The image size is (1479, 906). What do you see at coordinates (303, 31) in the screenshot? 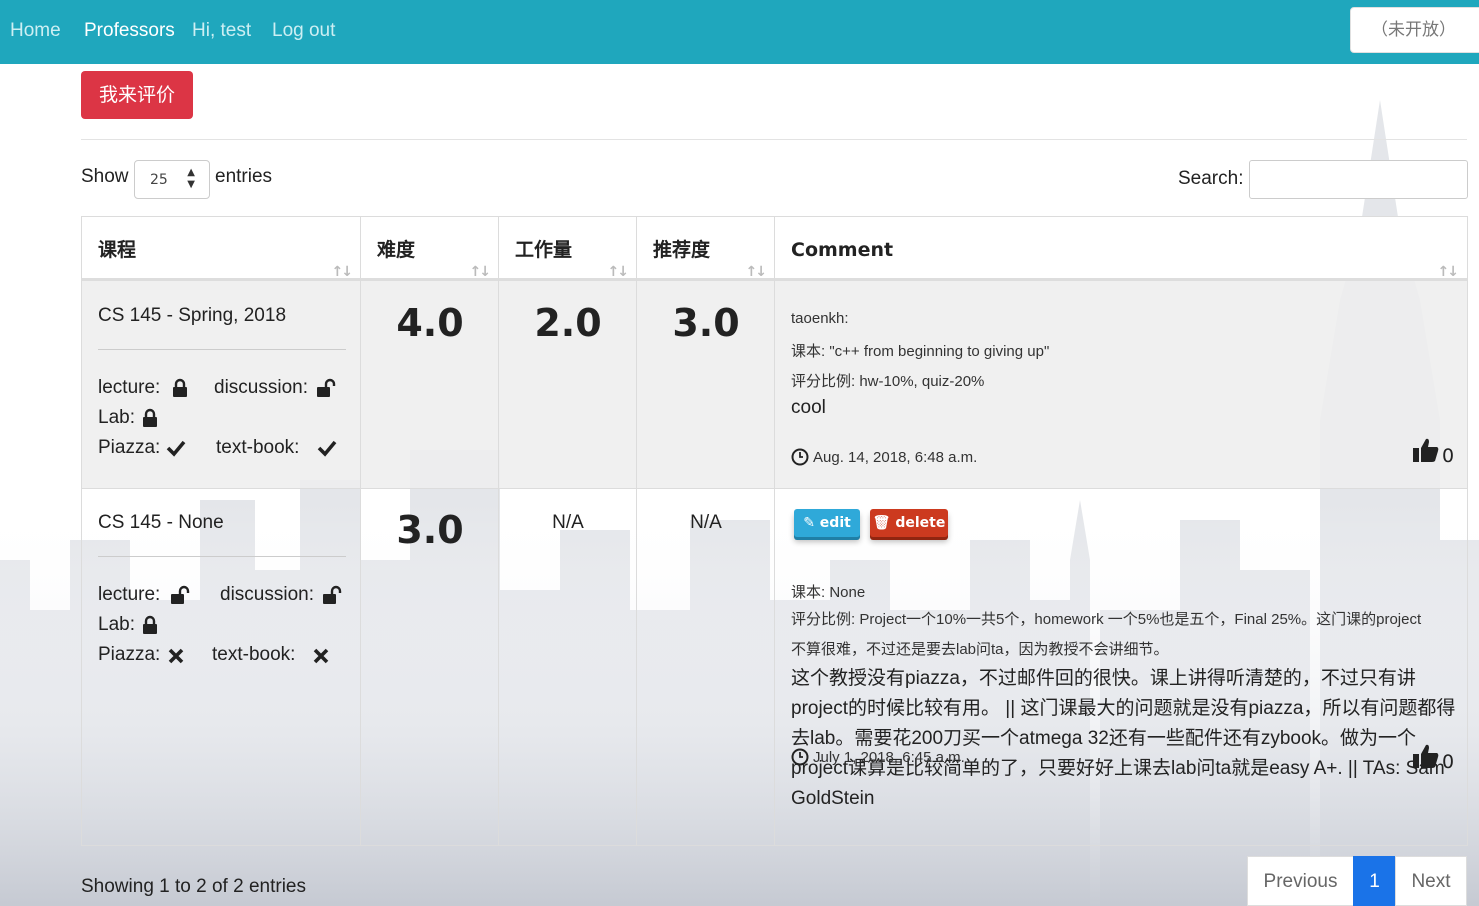
I see `nav-logout-link: Log out` at bounding box center [303, 31].